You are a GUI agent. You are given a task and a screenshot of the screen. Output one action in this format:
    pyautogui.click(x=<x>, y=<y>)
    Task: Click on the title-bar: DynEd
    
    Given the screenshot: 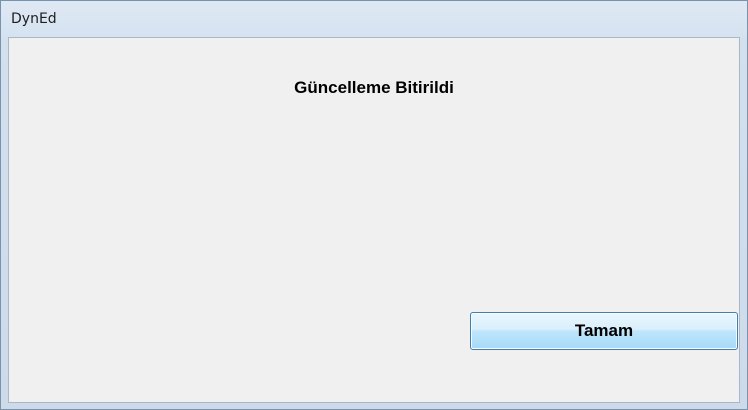 What is the action you would take?
    pyautogui.click(x=374, y=19)
    